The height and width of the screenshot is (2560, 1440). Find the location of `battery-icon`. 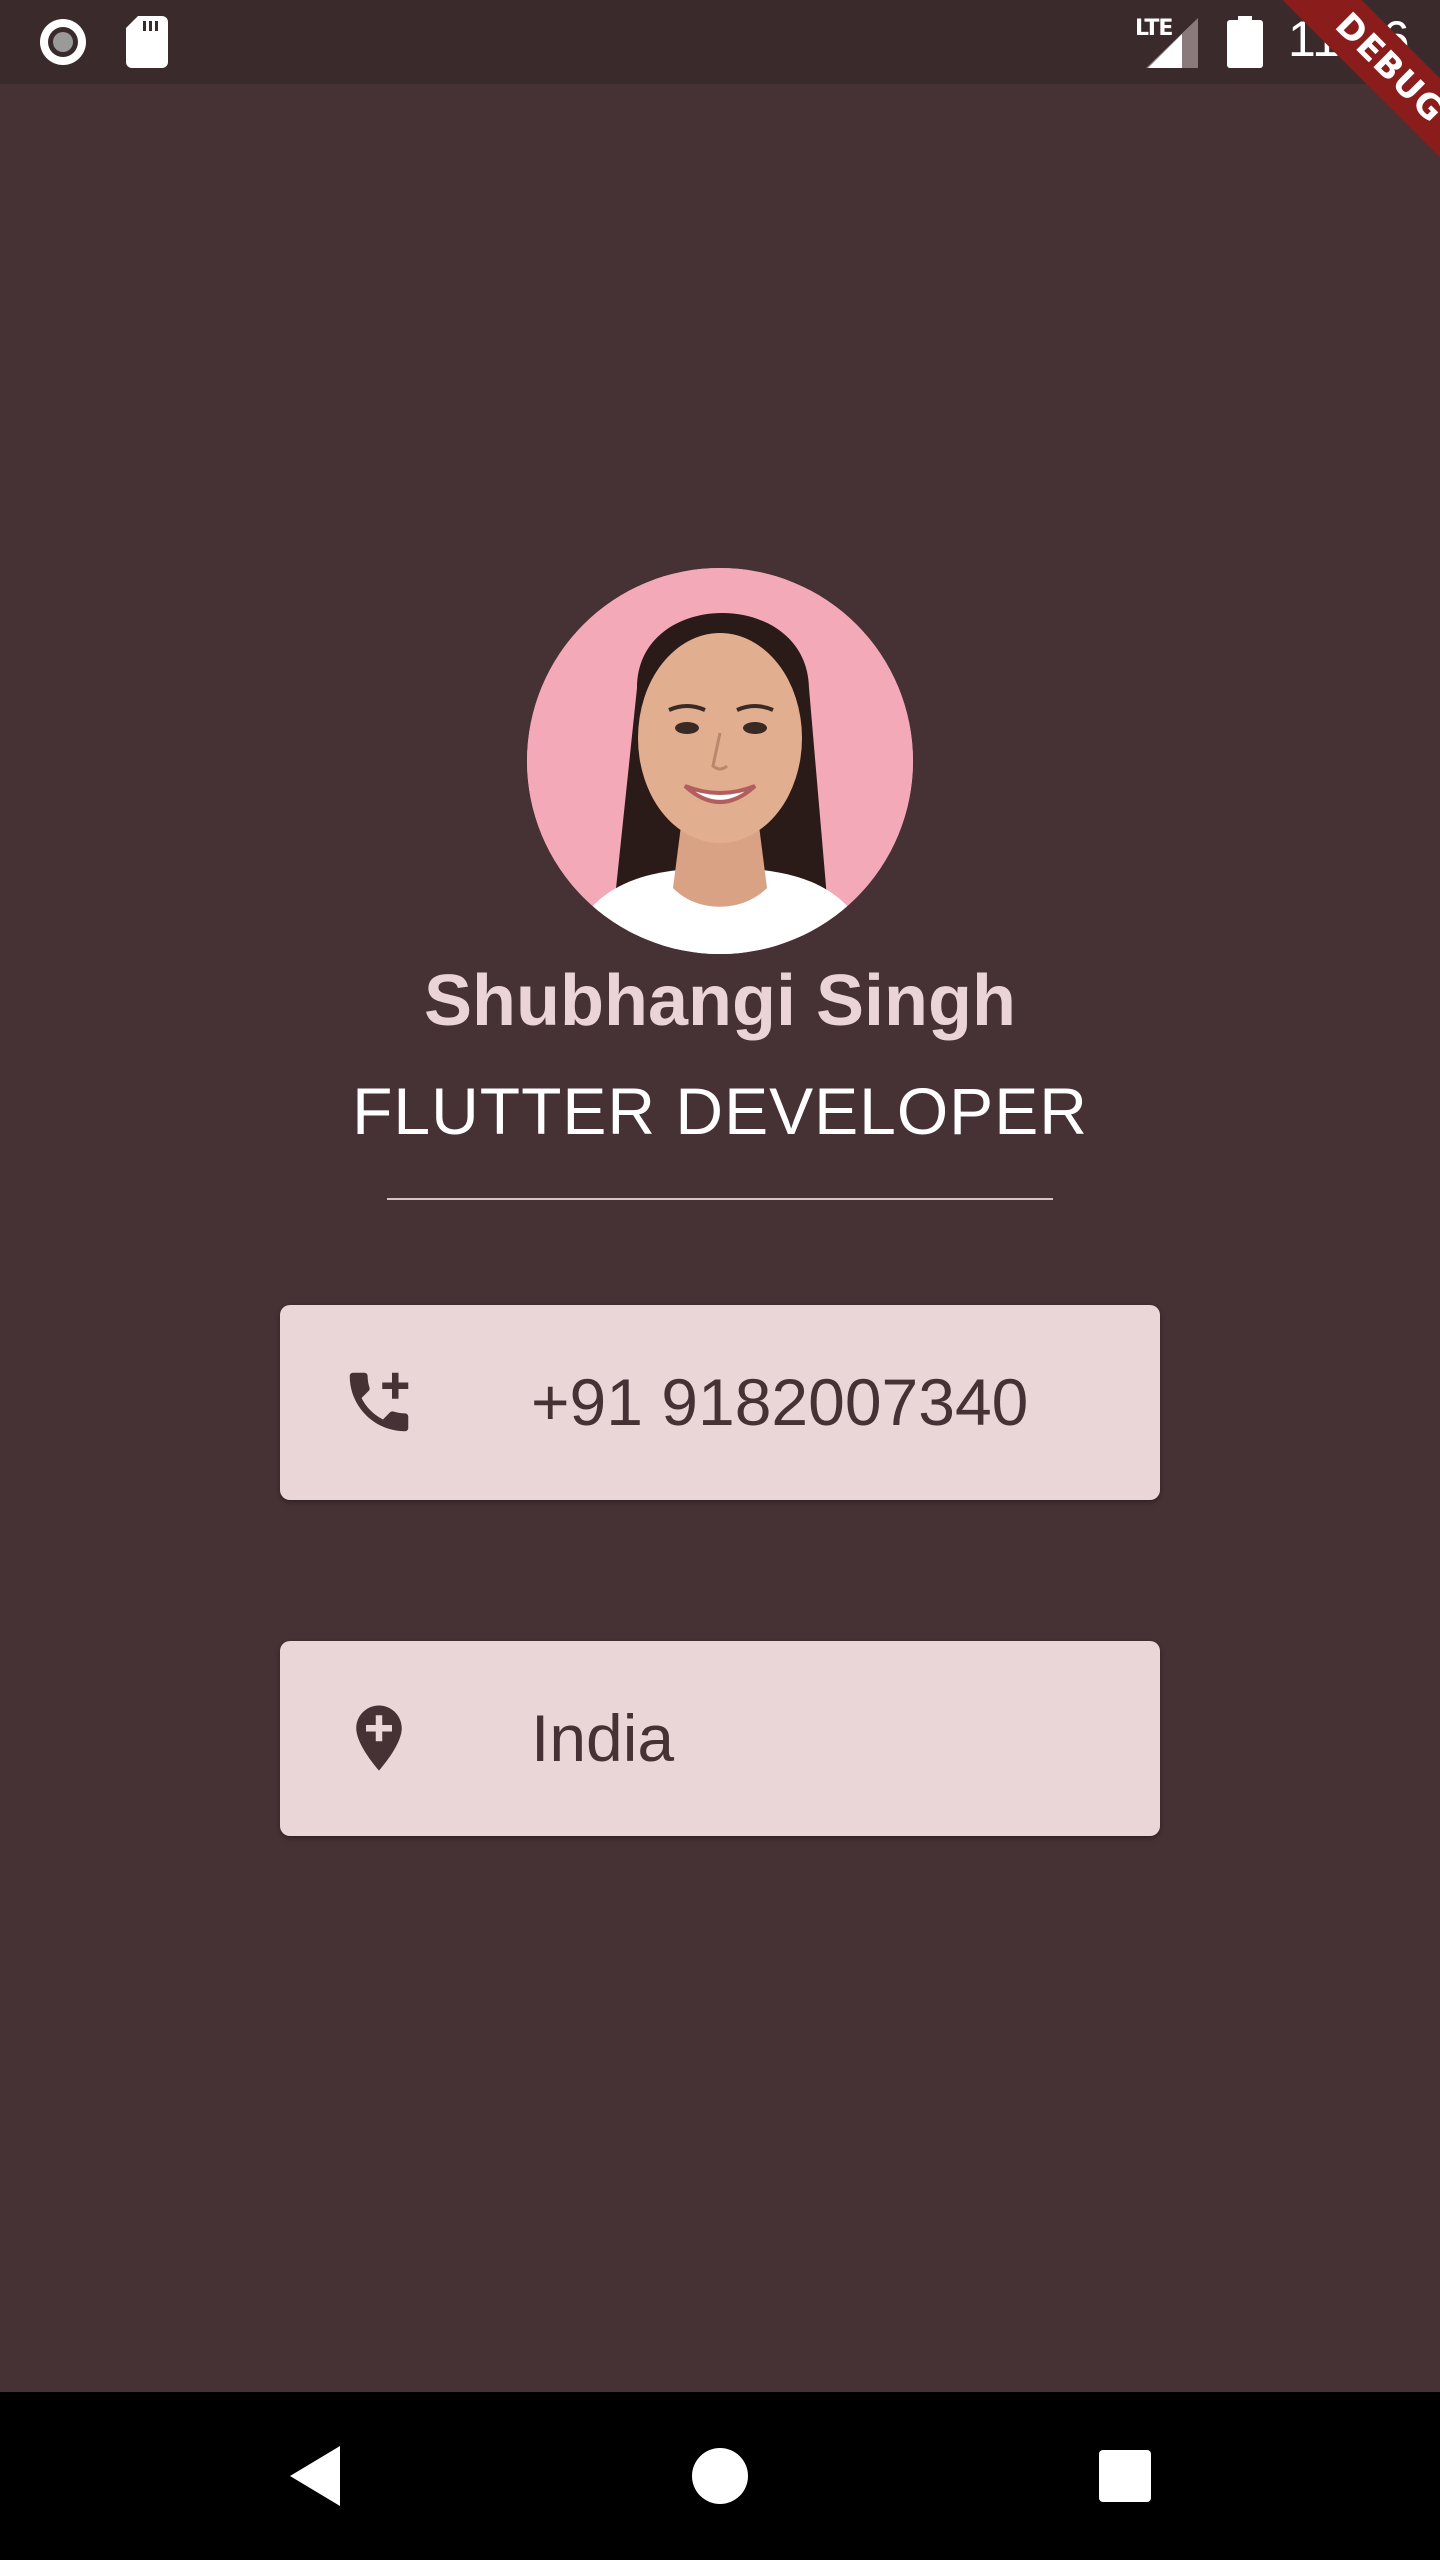

battery-icon is located at coordinates (1245, 42).